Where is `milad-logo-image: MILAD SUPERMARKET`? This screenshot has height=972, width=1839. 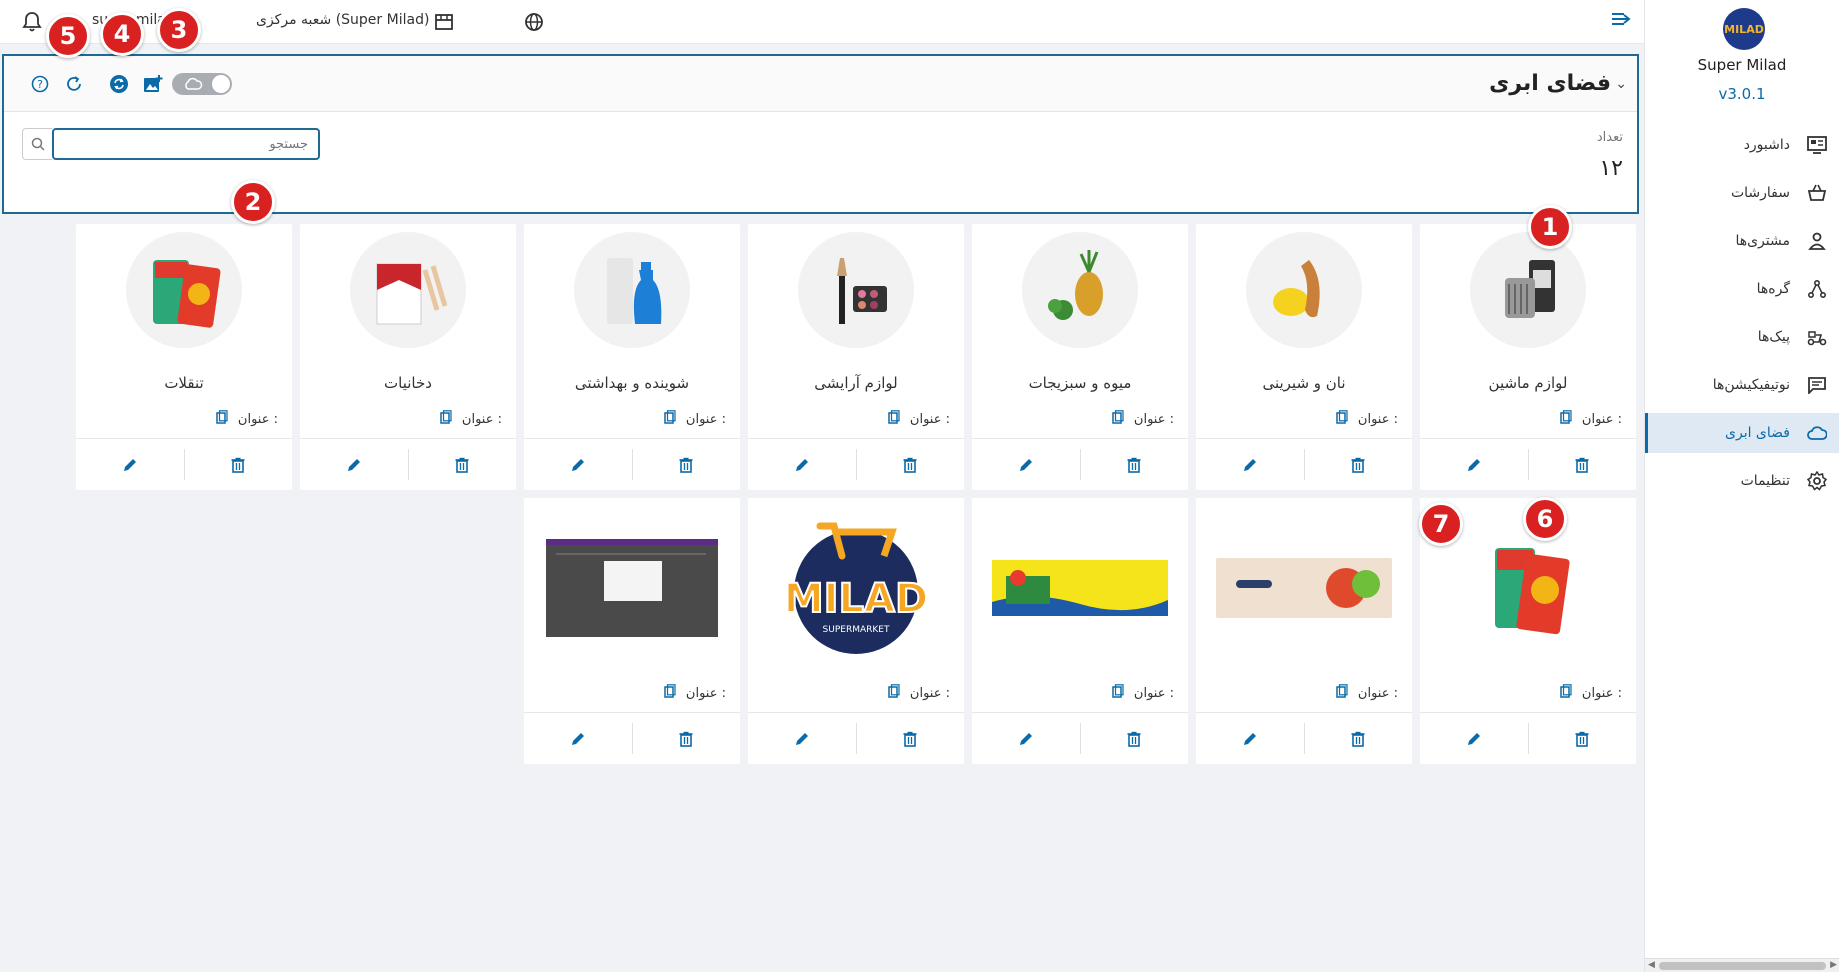 milad-logo-image: MILAD SUPERMARKET is located at coordinates (856, 583).